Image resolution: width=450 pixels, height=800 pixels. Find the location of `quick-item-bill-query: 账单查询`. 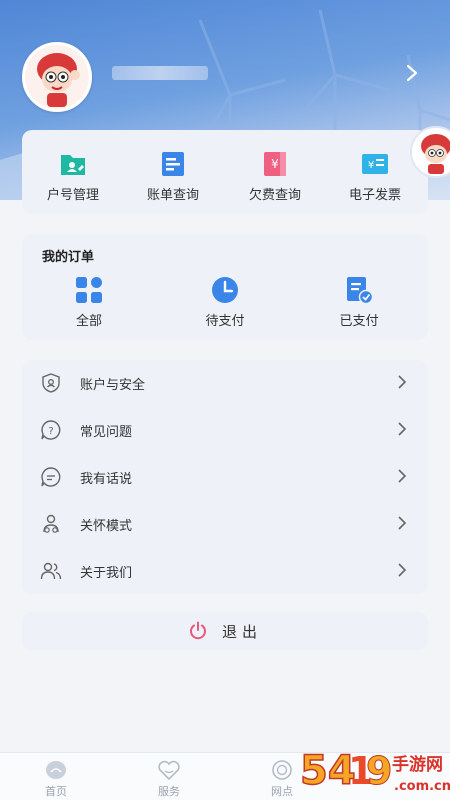

quick-item-bill-query: 账单查询 is located at coordinates (173, 176).